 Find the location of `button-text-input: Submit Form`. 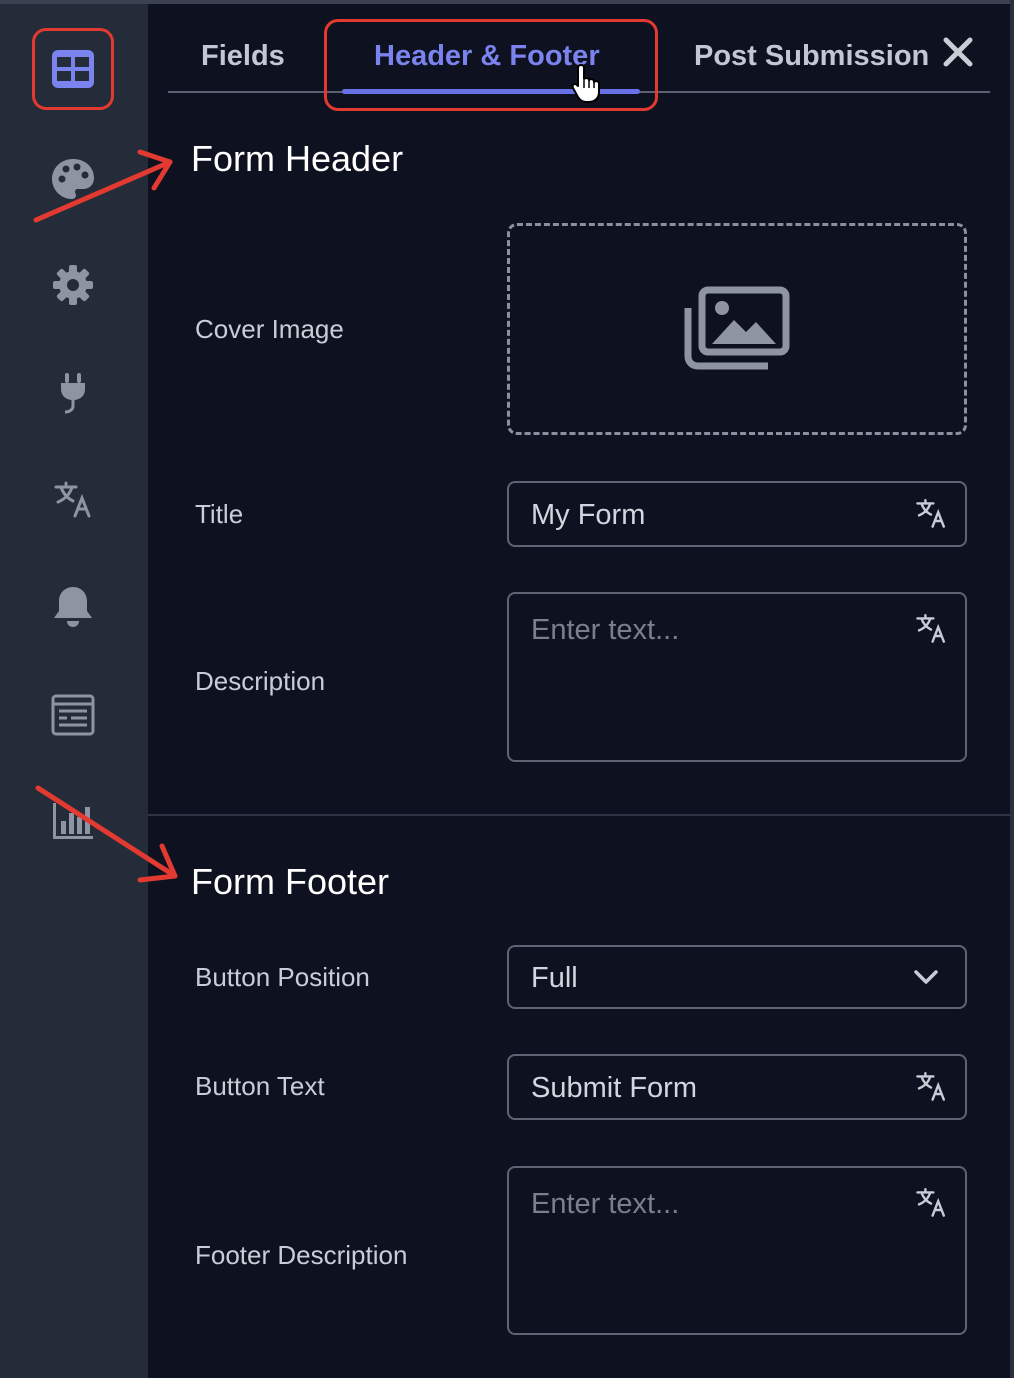

button-text-input: Submit Form is located at coordinates (737, 1087).